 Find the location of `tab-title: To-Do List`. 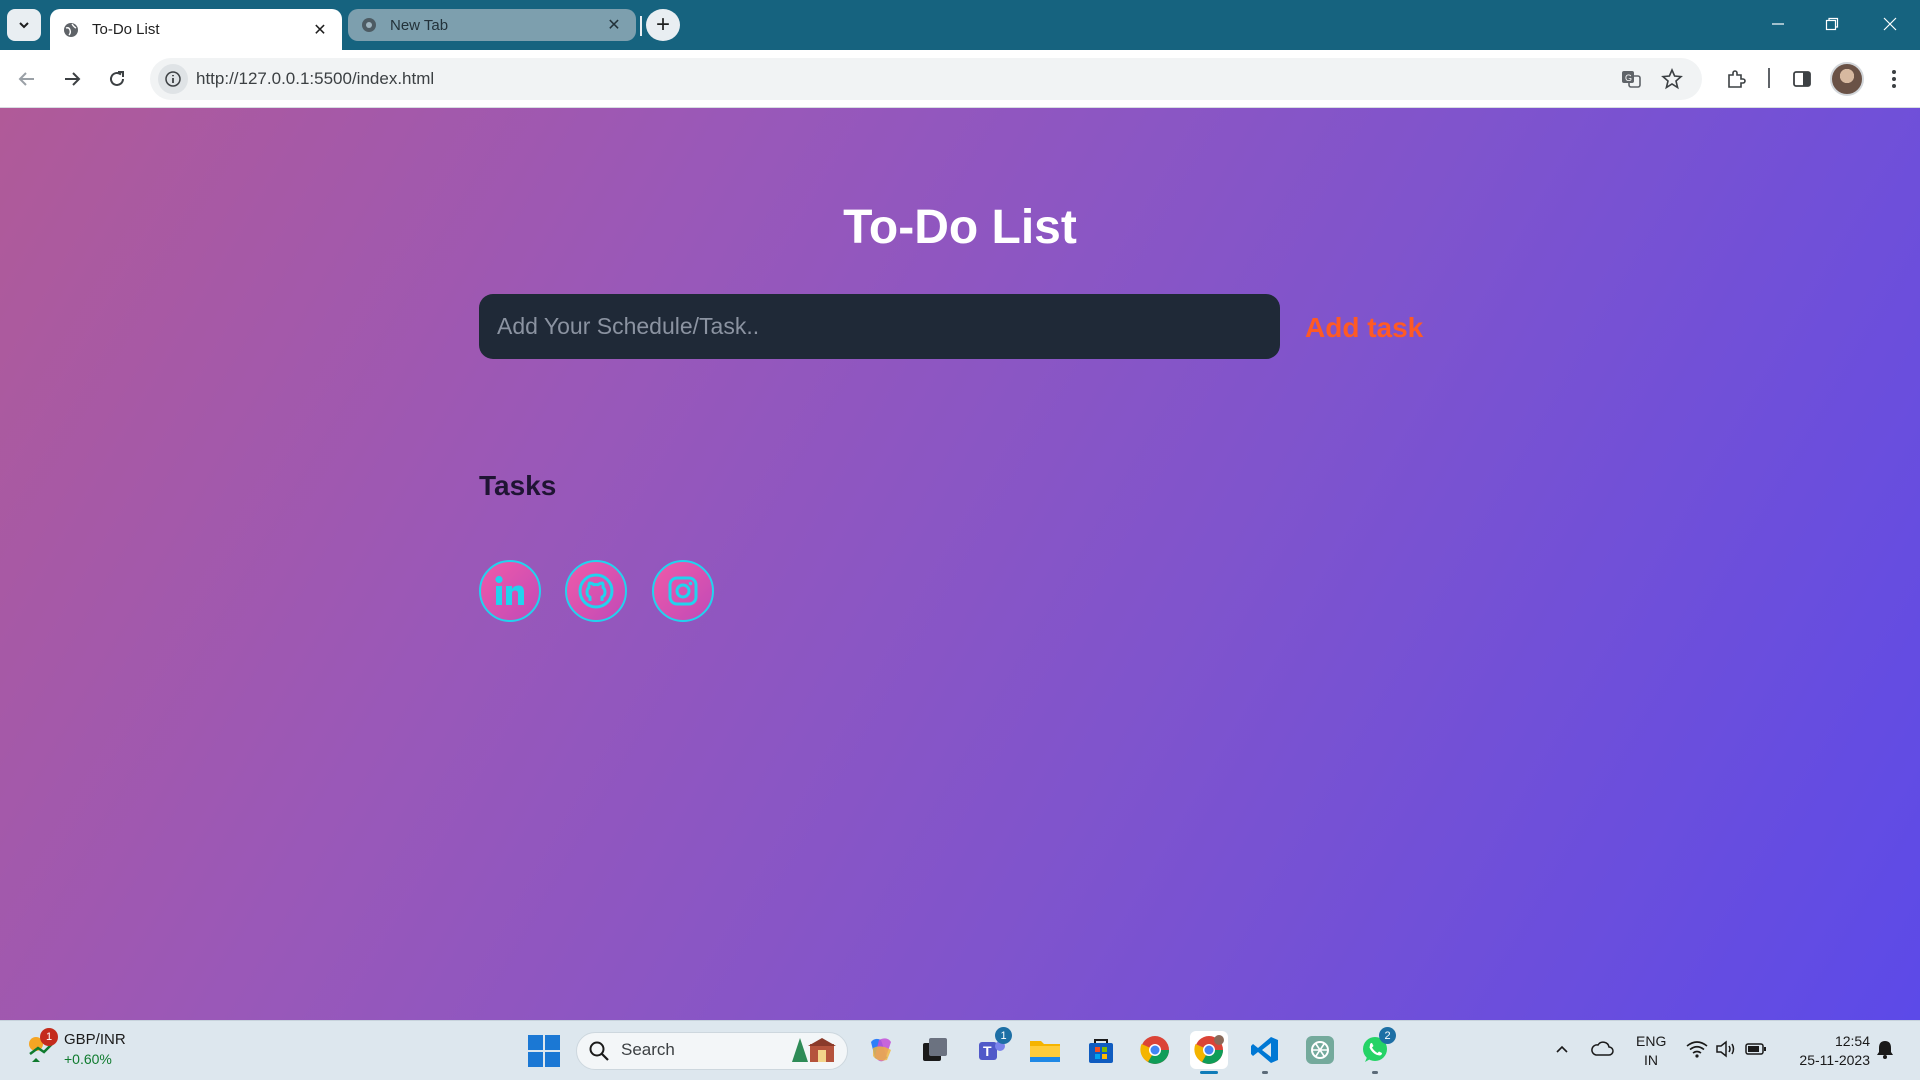

tab-title: To-Do List is located at coordinates (126, 29).